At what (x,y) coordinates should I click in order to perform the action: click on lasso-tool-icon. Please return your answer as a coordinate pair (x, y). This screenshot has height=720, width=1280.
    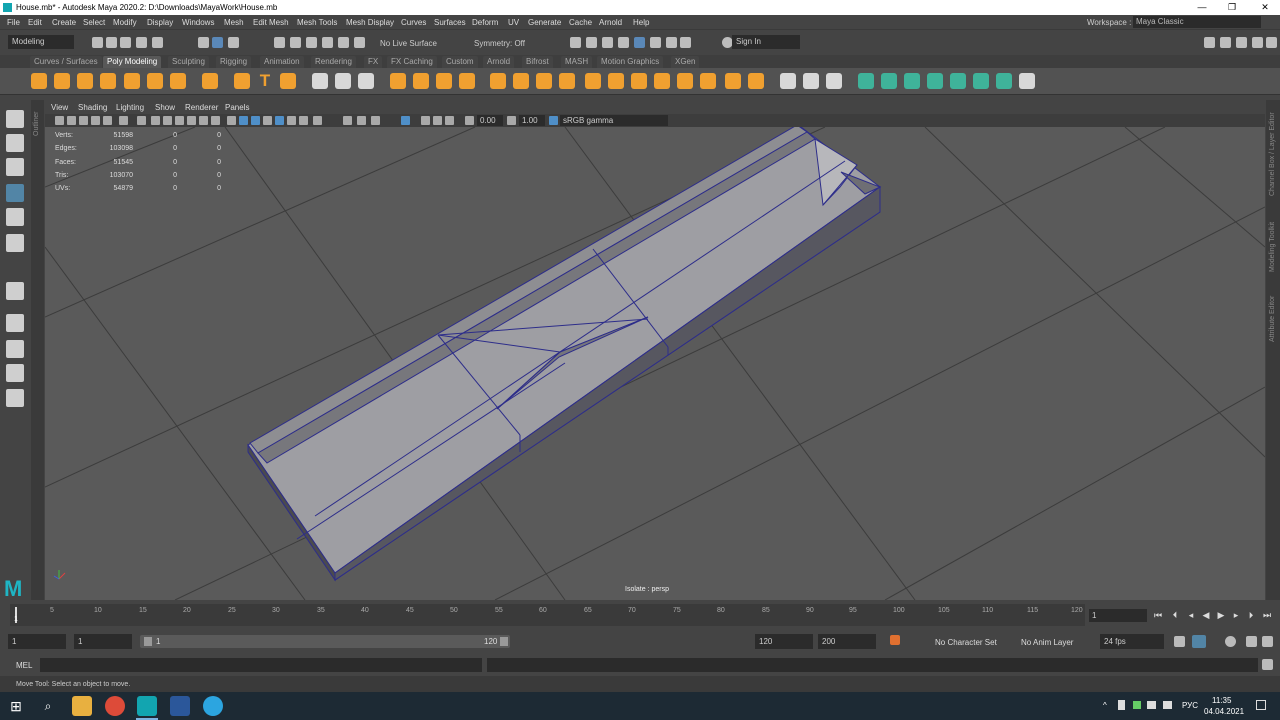
    Looking at the image, I should click on (15, 143).